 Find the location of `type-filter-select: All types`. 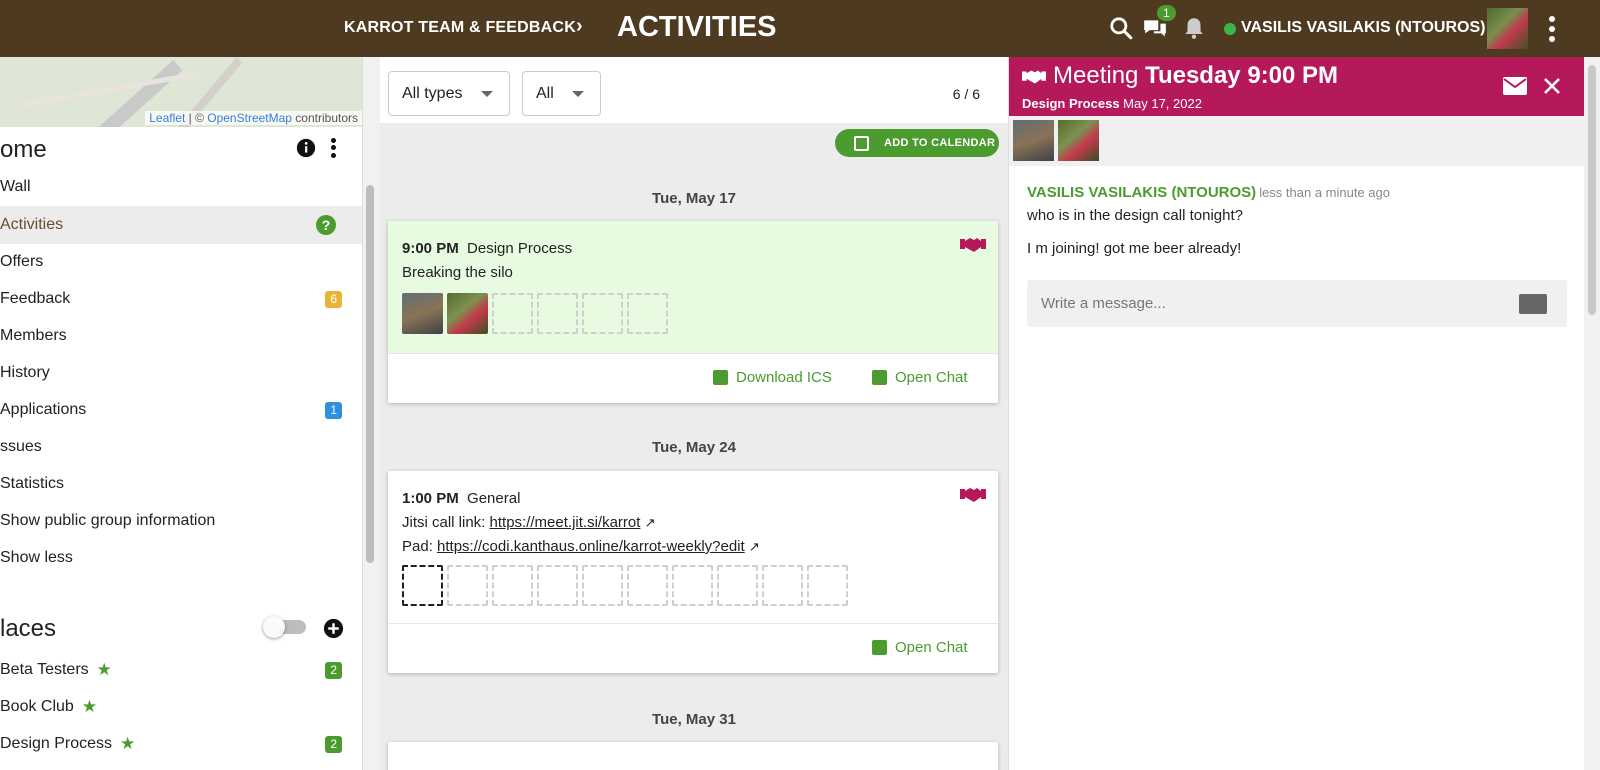

type-filter-select: All types is located at coordinates (449, 93).